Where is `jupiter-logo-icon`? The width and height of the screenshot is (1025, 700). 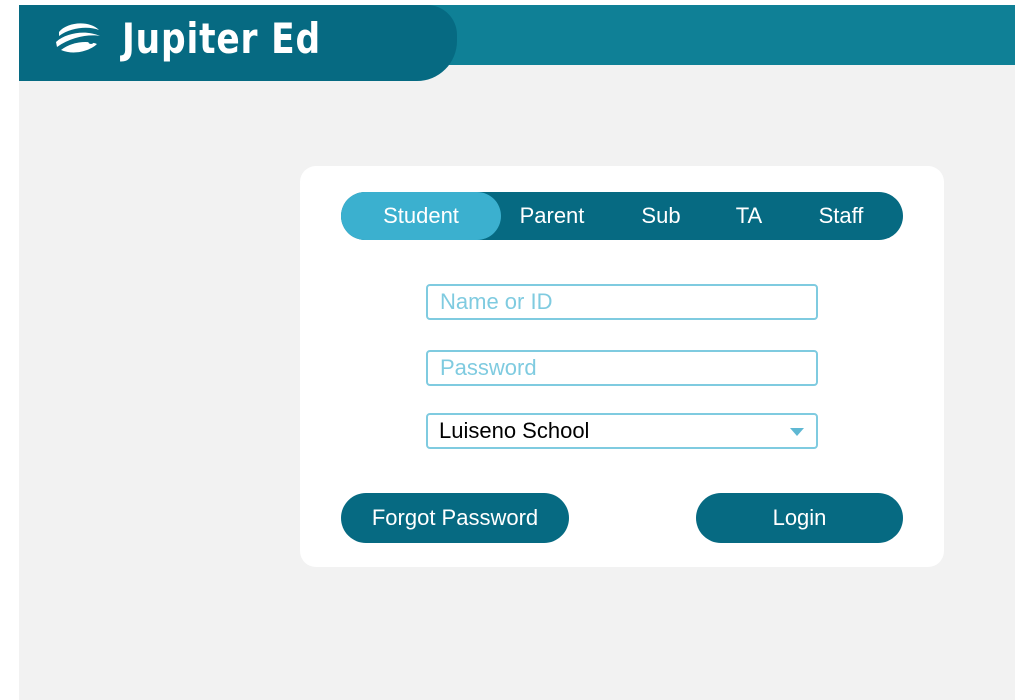
jupiter-logo-icon is located at coordinates (78, 38).